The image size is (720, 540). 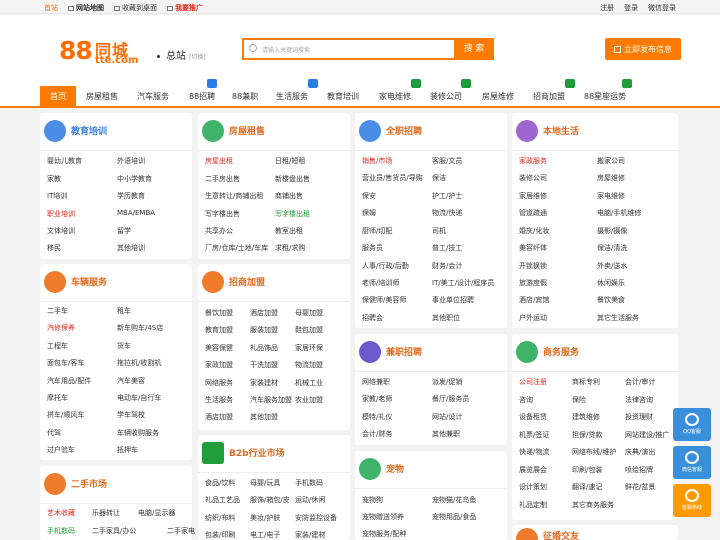 What do you see at coordinates (640, 487) in the screenshot?
I see `card-link: 鲜花/盆景` at bounding box center [640, 487].